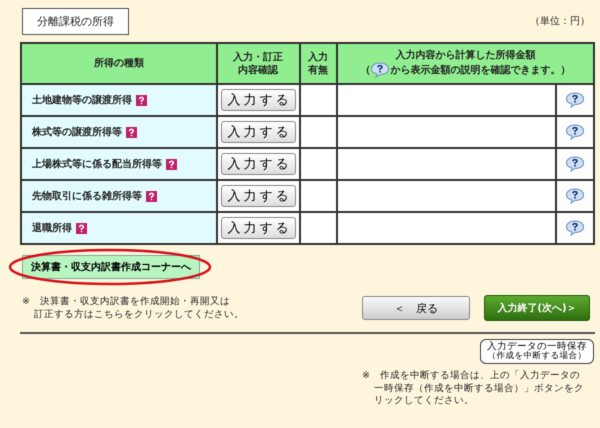  I want to click on header-text: （, so click(365, 70).